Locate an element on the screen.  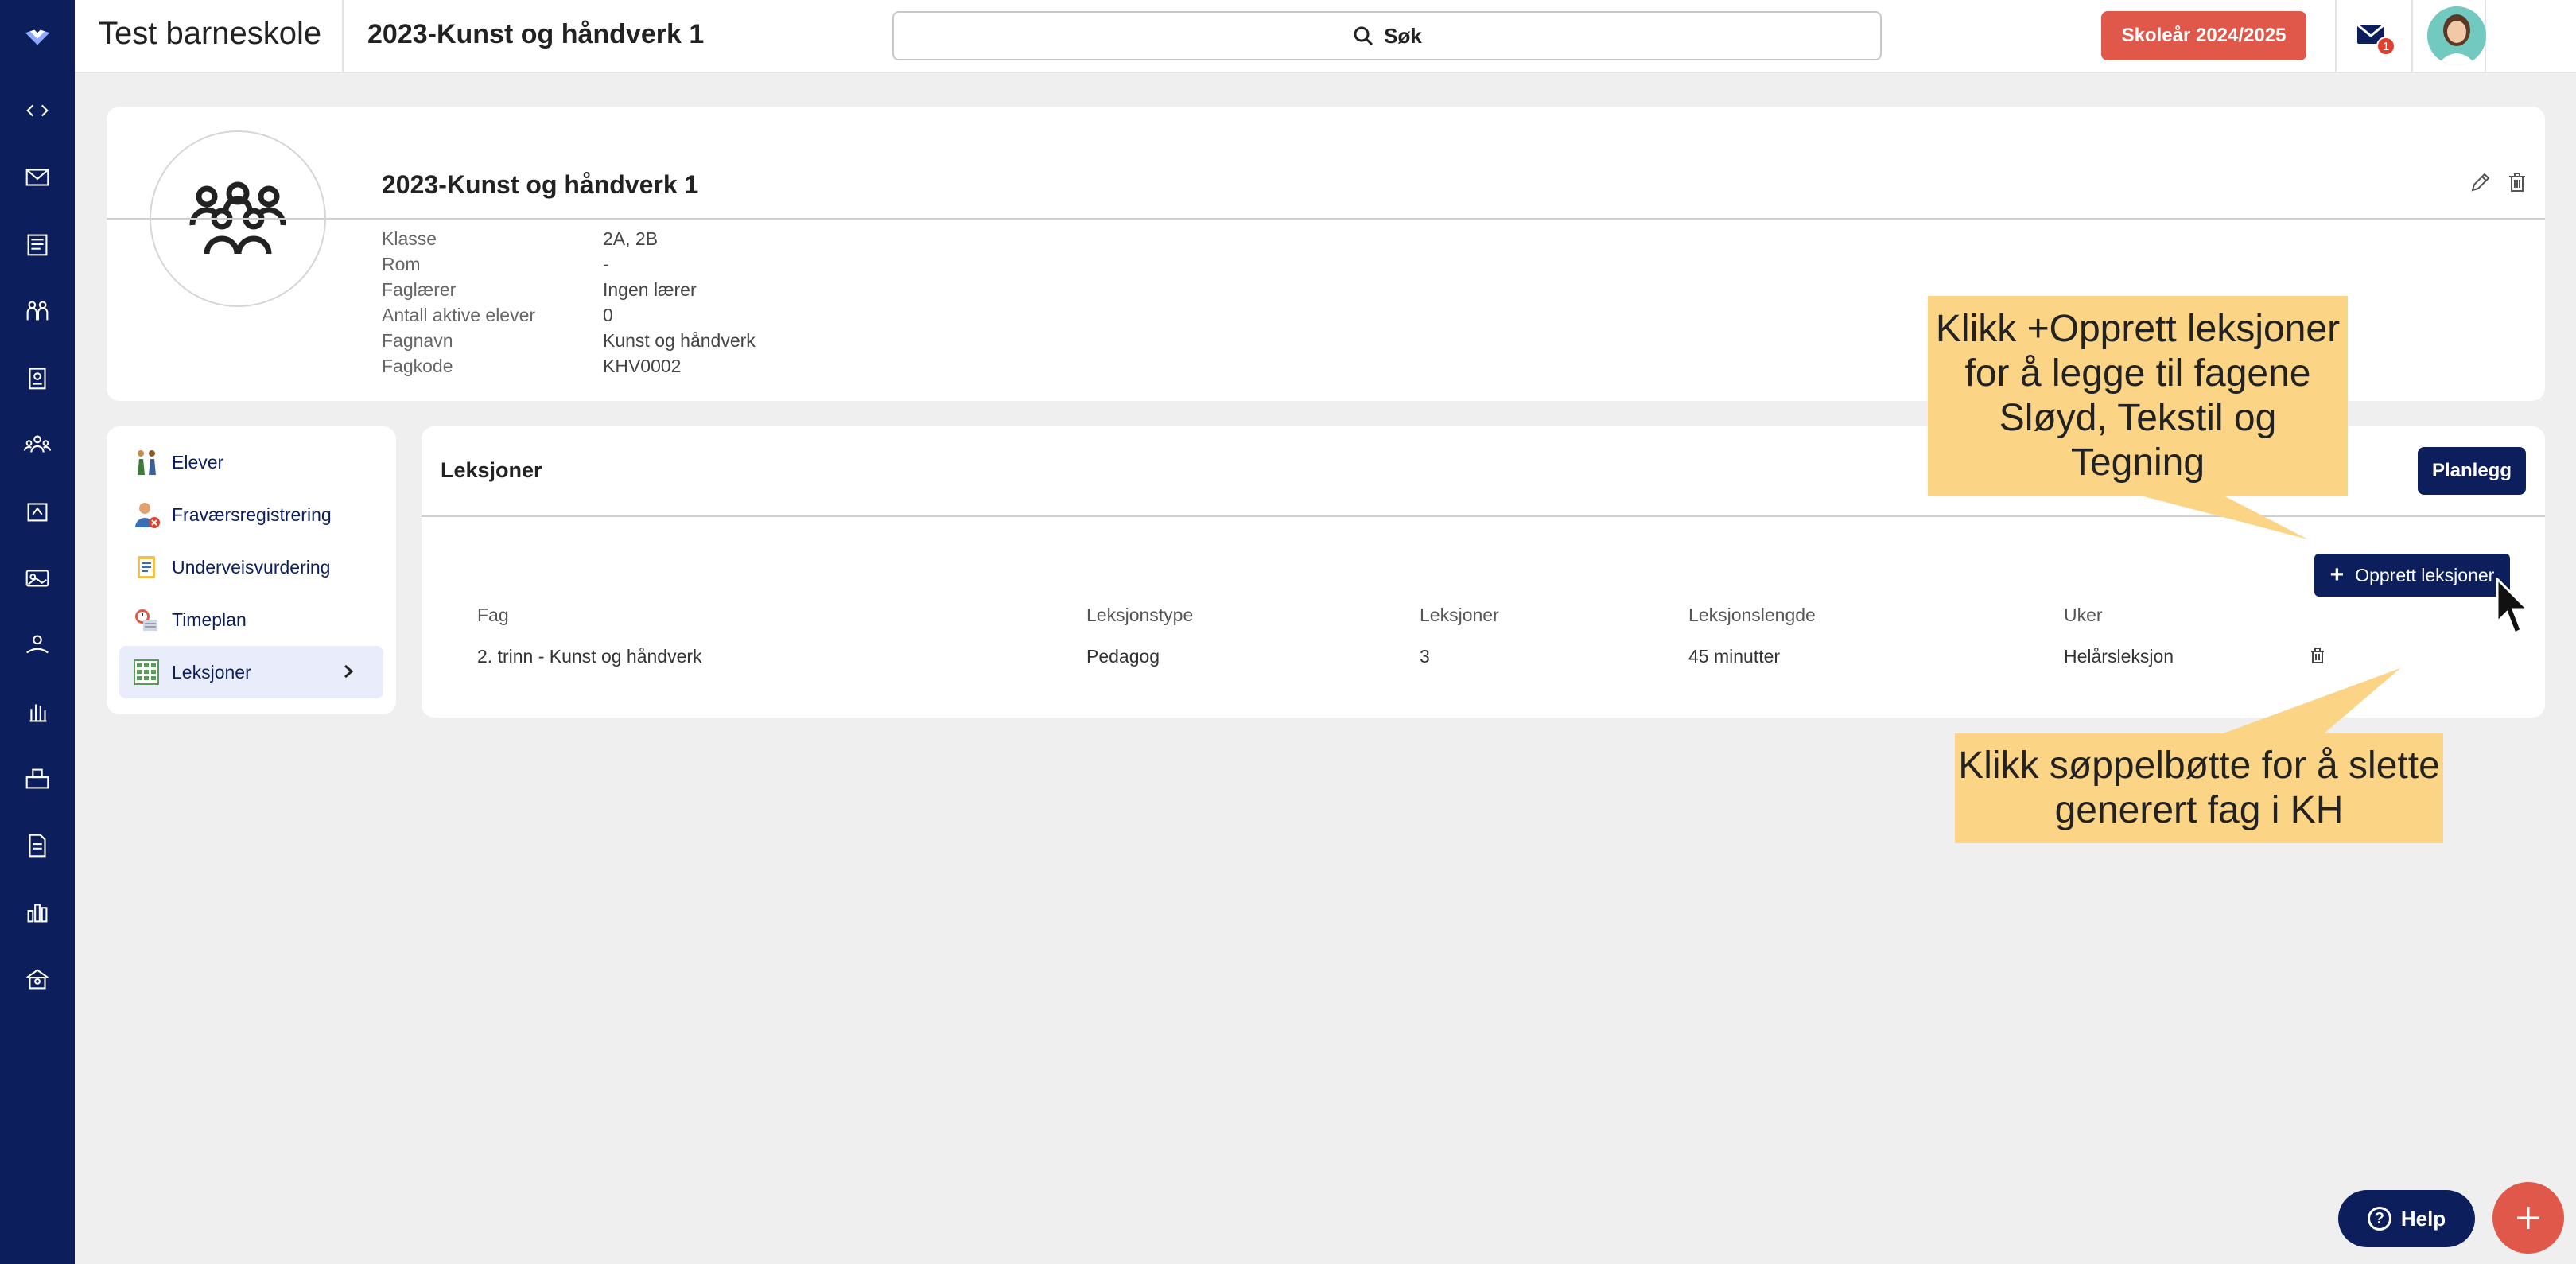
mail-nav-icon is located at coordinates (37, 177).